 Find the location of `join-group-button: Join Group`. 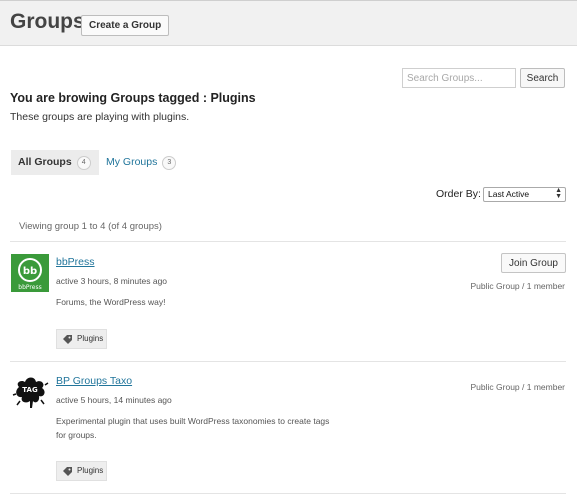

join-group-button: Join Group is located at coordinates (533, 263).